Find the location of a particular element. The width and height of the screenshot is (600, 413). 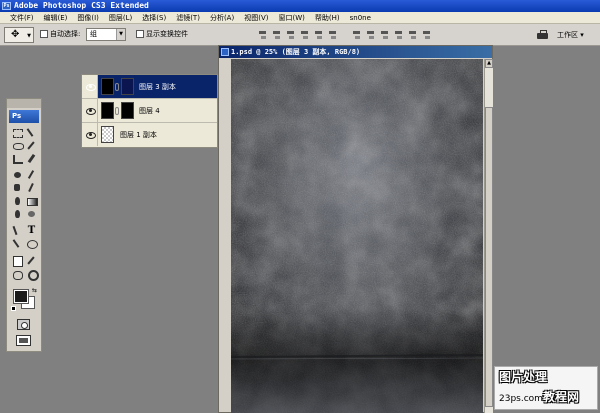

notes-tool-icon is located at coordinates (17, 261).